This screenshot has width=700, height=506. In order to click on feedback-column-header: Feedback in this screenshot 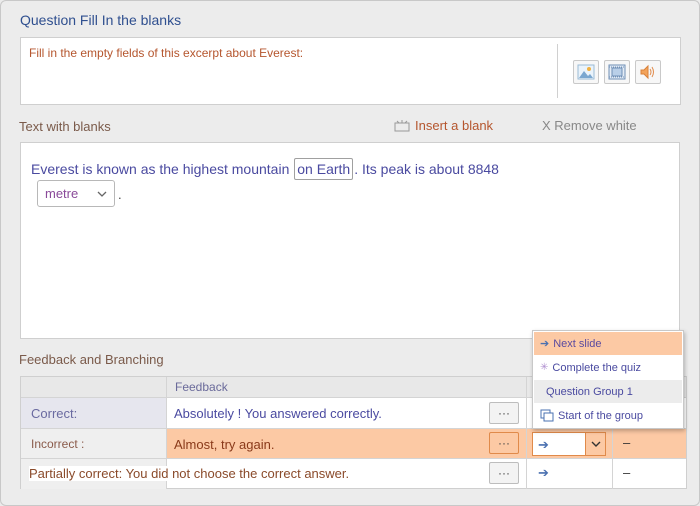, I will do `click(347, 387)`.